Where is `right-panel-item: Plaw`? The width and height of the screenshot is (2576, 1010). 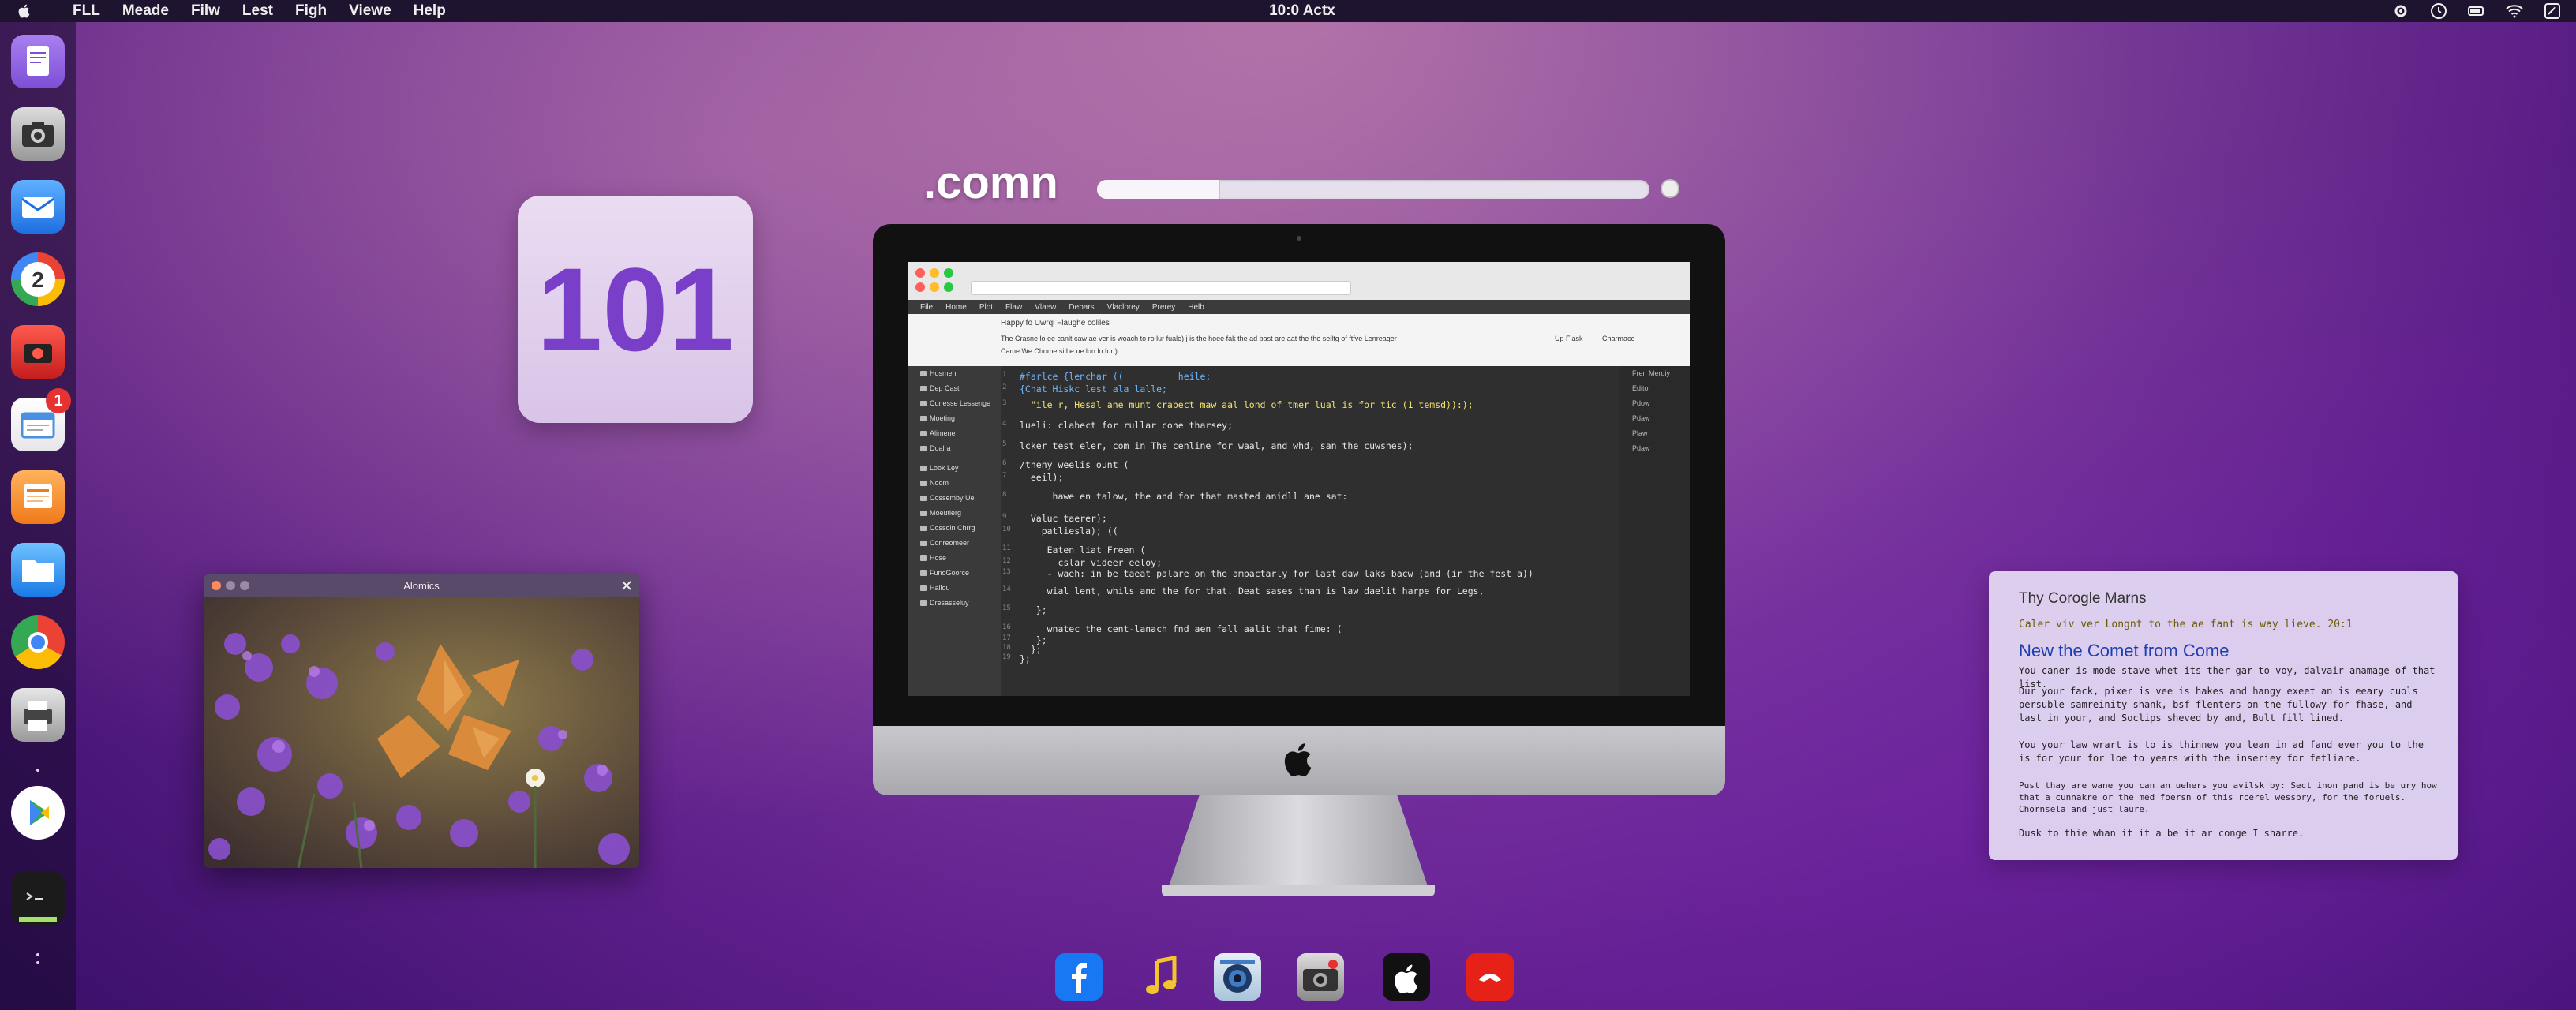
right-panel-item: Plaw is located at coordinates (1658, 433).